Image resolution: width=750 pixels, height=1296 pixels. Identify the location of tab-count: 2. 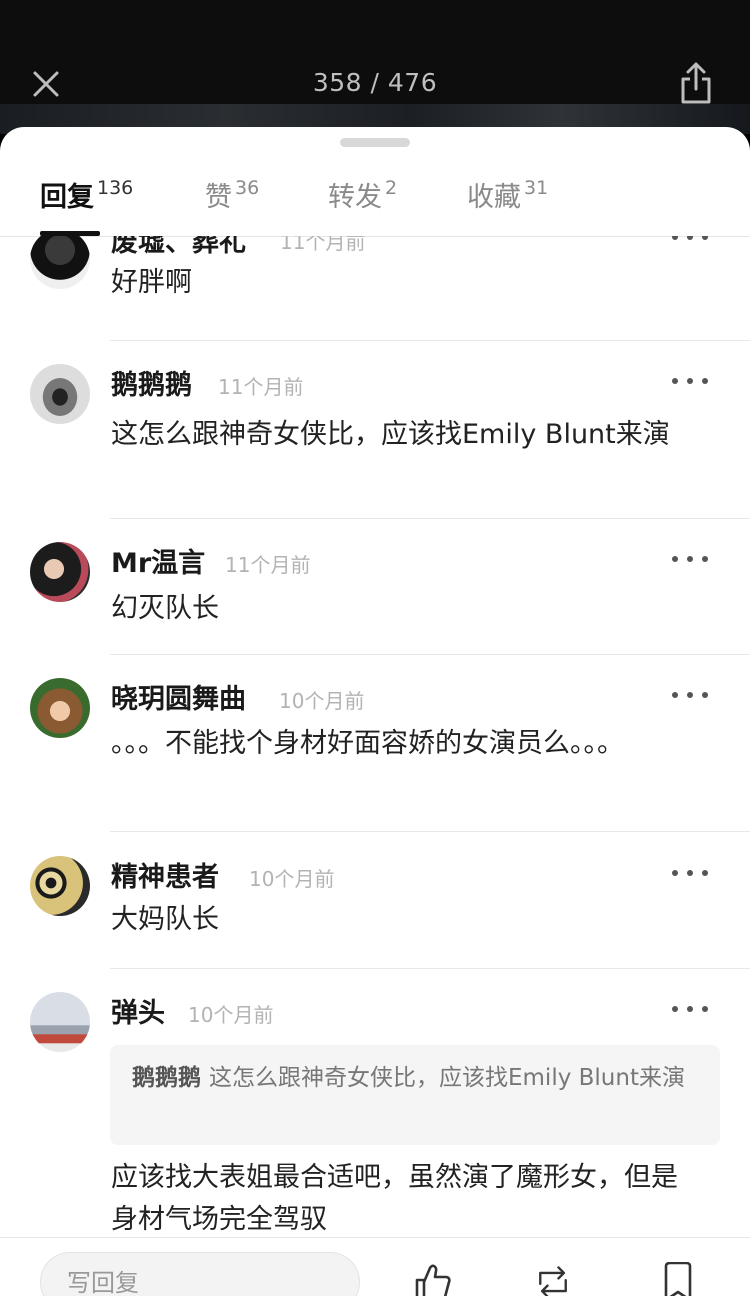
(391, 188).